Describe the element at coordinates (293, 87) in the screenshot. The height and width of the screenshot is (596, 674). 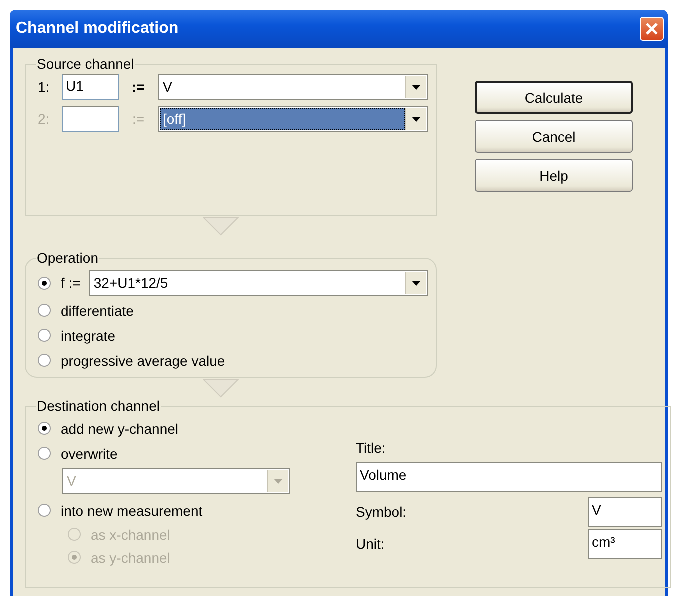
I see `dropdown-field: V` at that location.